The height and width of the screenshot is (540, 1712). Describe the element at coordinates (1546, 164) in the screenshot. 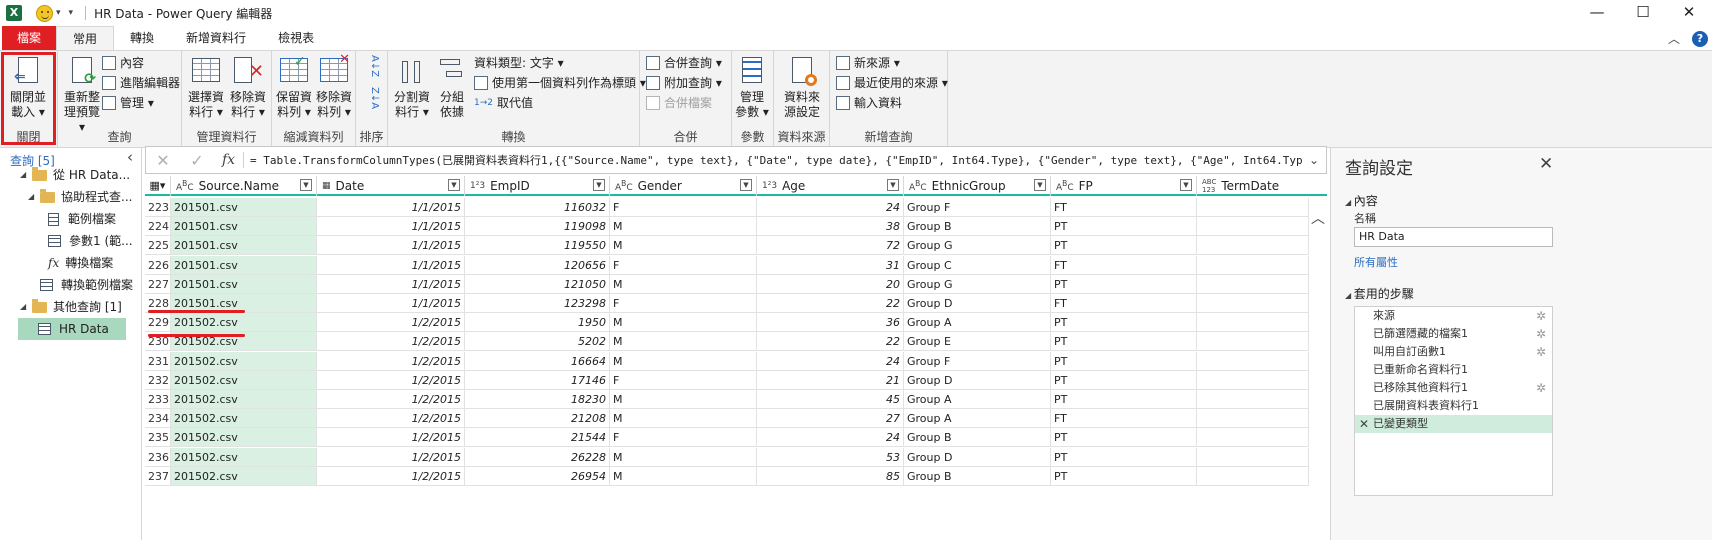

I see `close-settings-icon: ✕` at that location.